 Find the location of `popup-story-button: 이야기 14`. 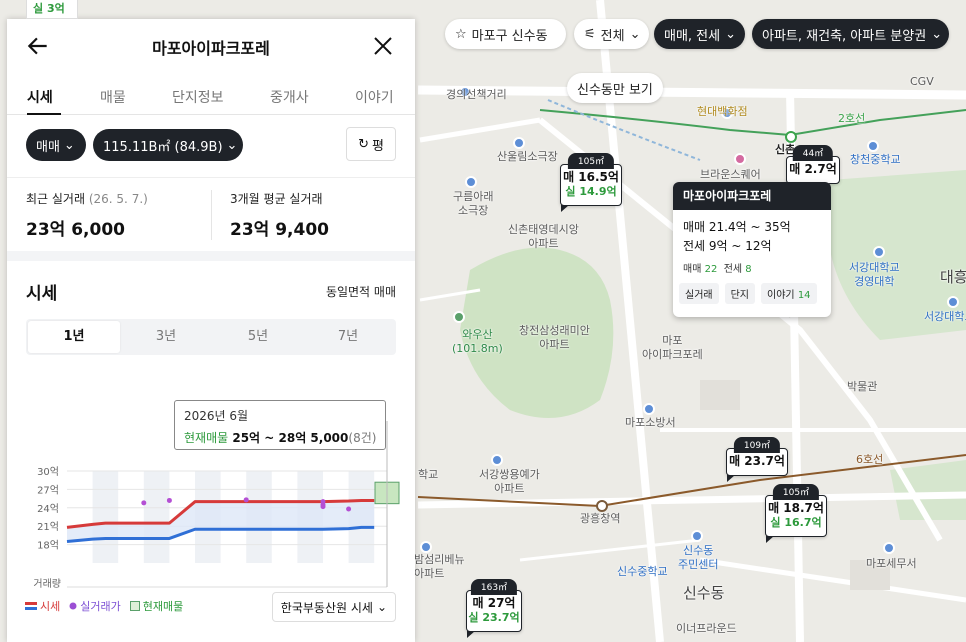

popup-story-button: 이야기 14 is located at coordinates (789, 293).